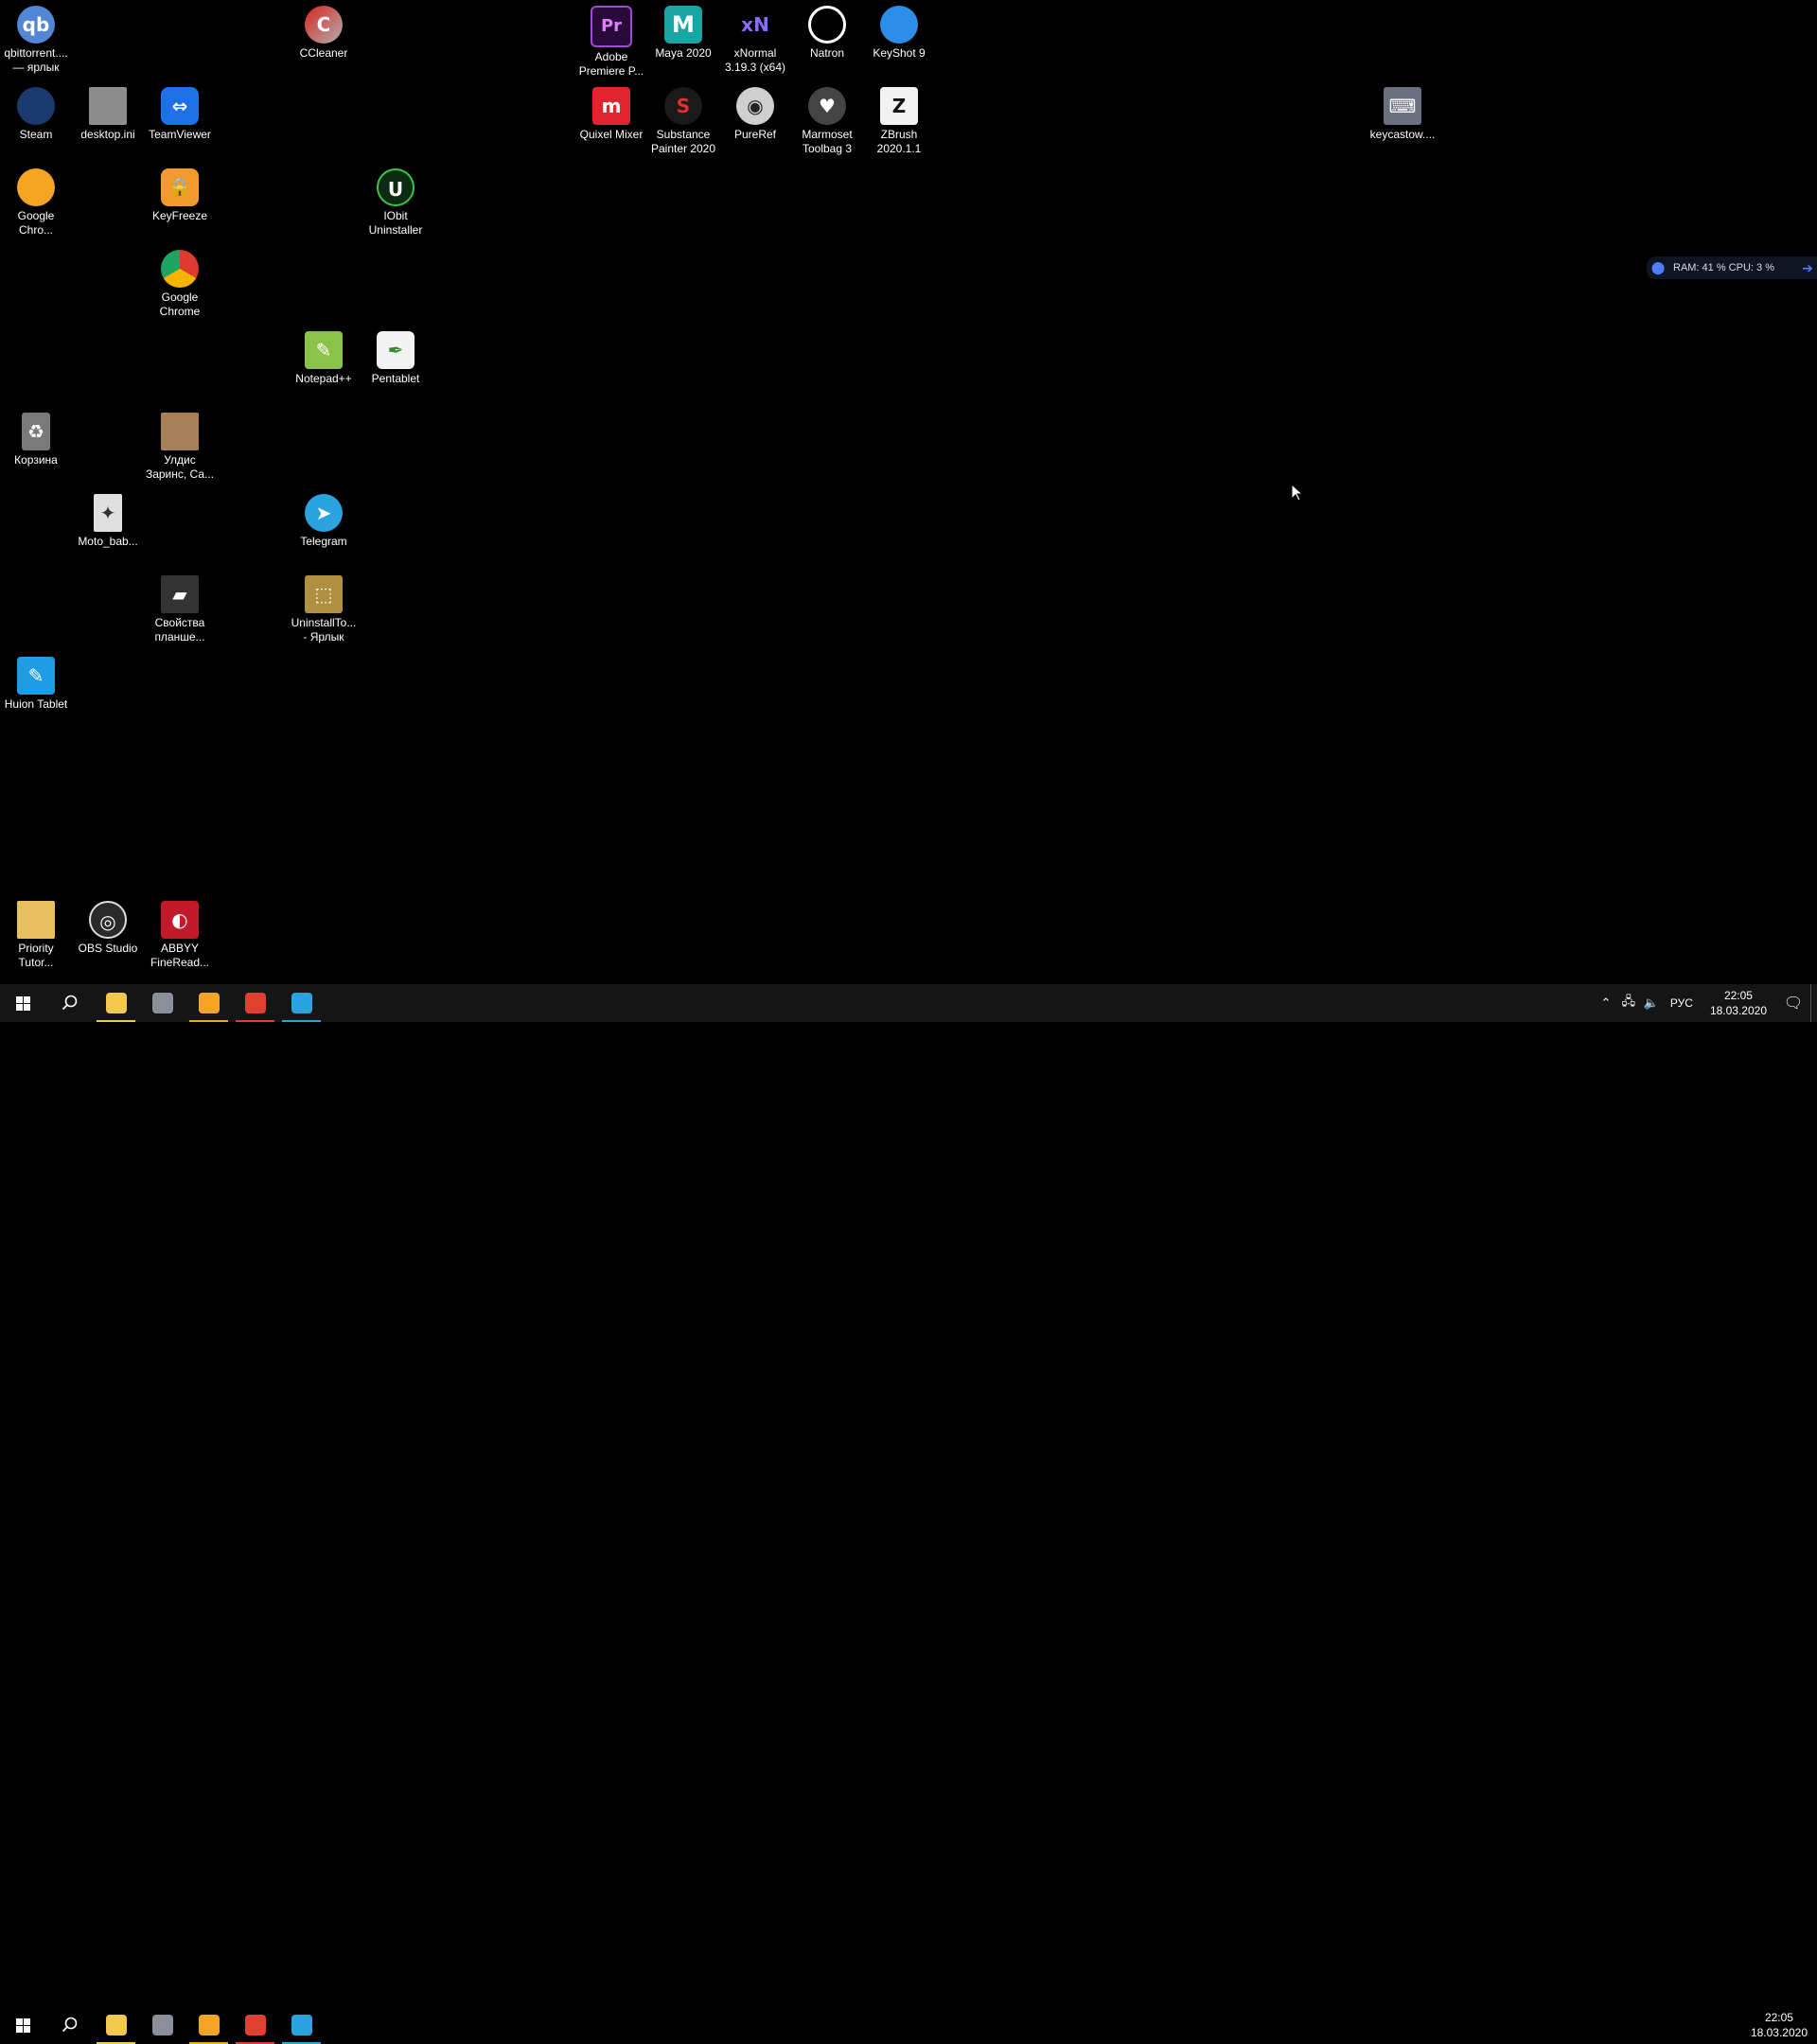 This screenshot has width=1817, height=2044. What do you see at coordinates (396, 356) in the screenshot?
I see `desktop-icon-pentablet: ✒ Pentablet` at bounding box center [396, 356].